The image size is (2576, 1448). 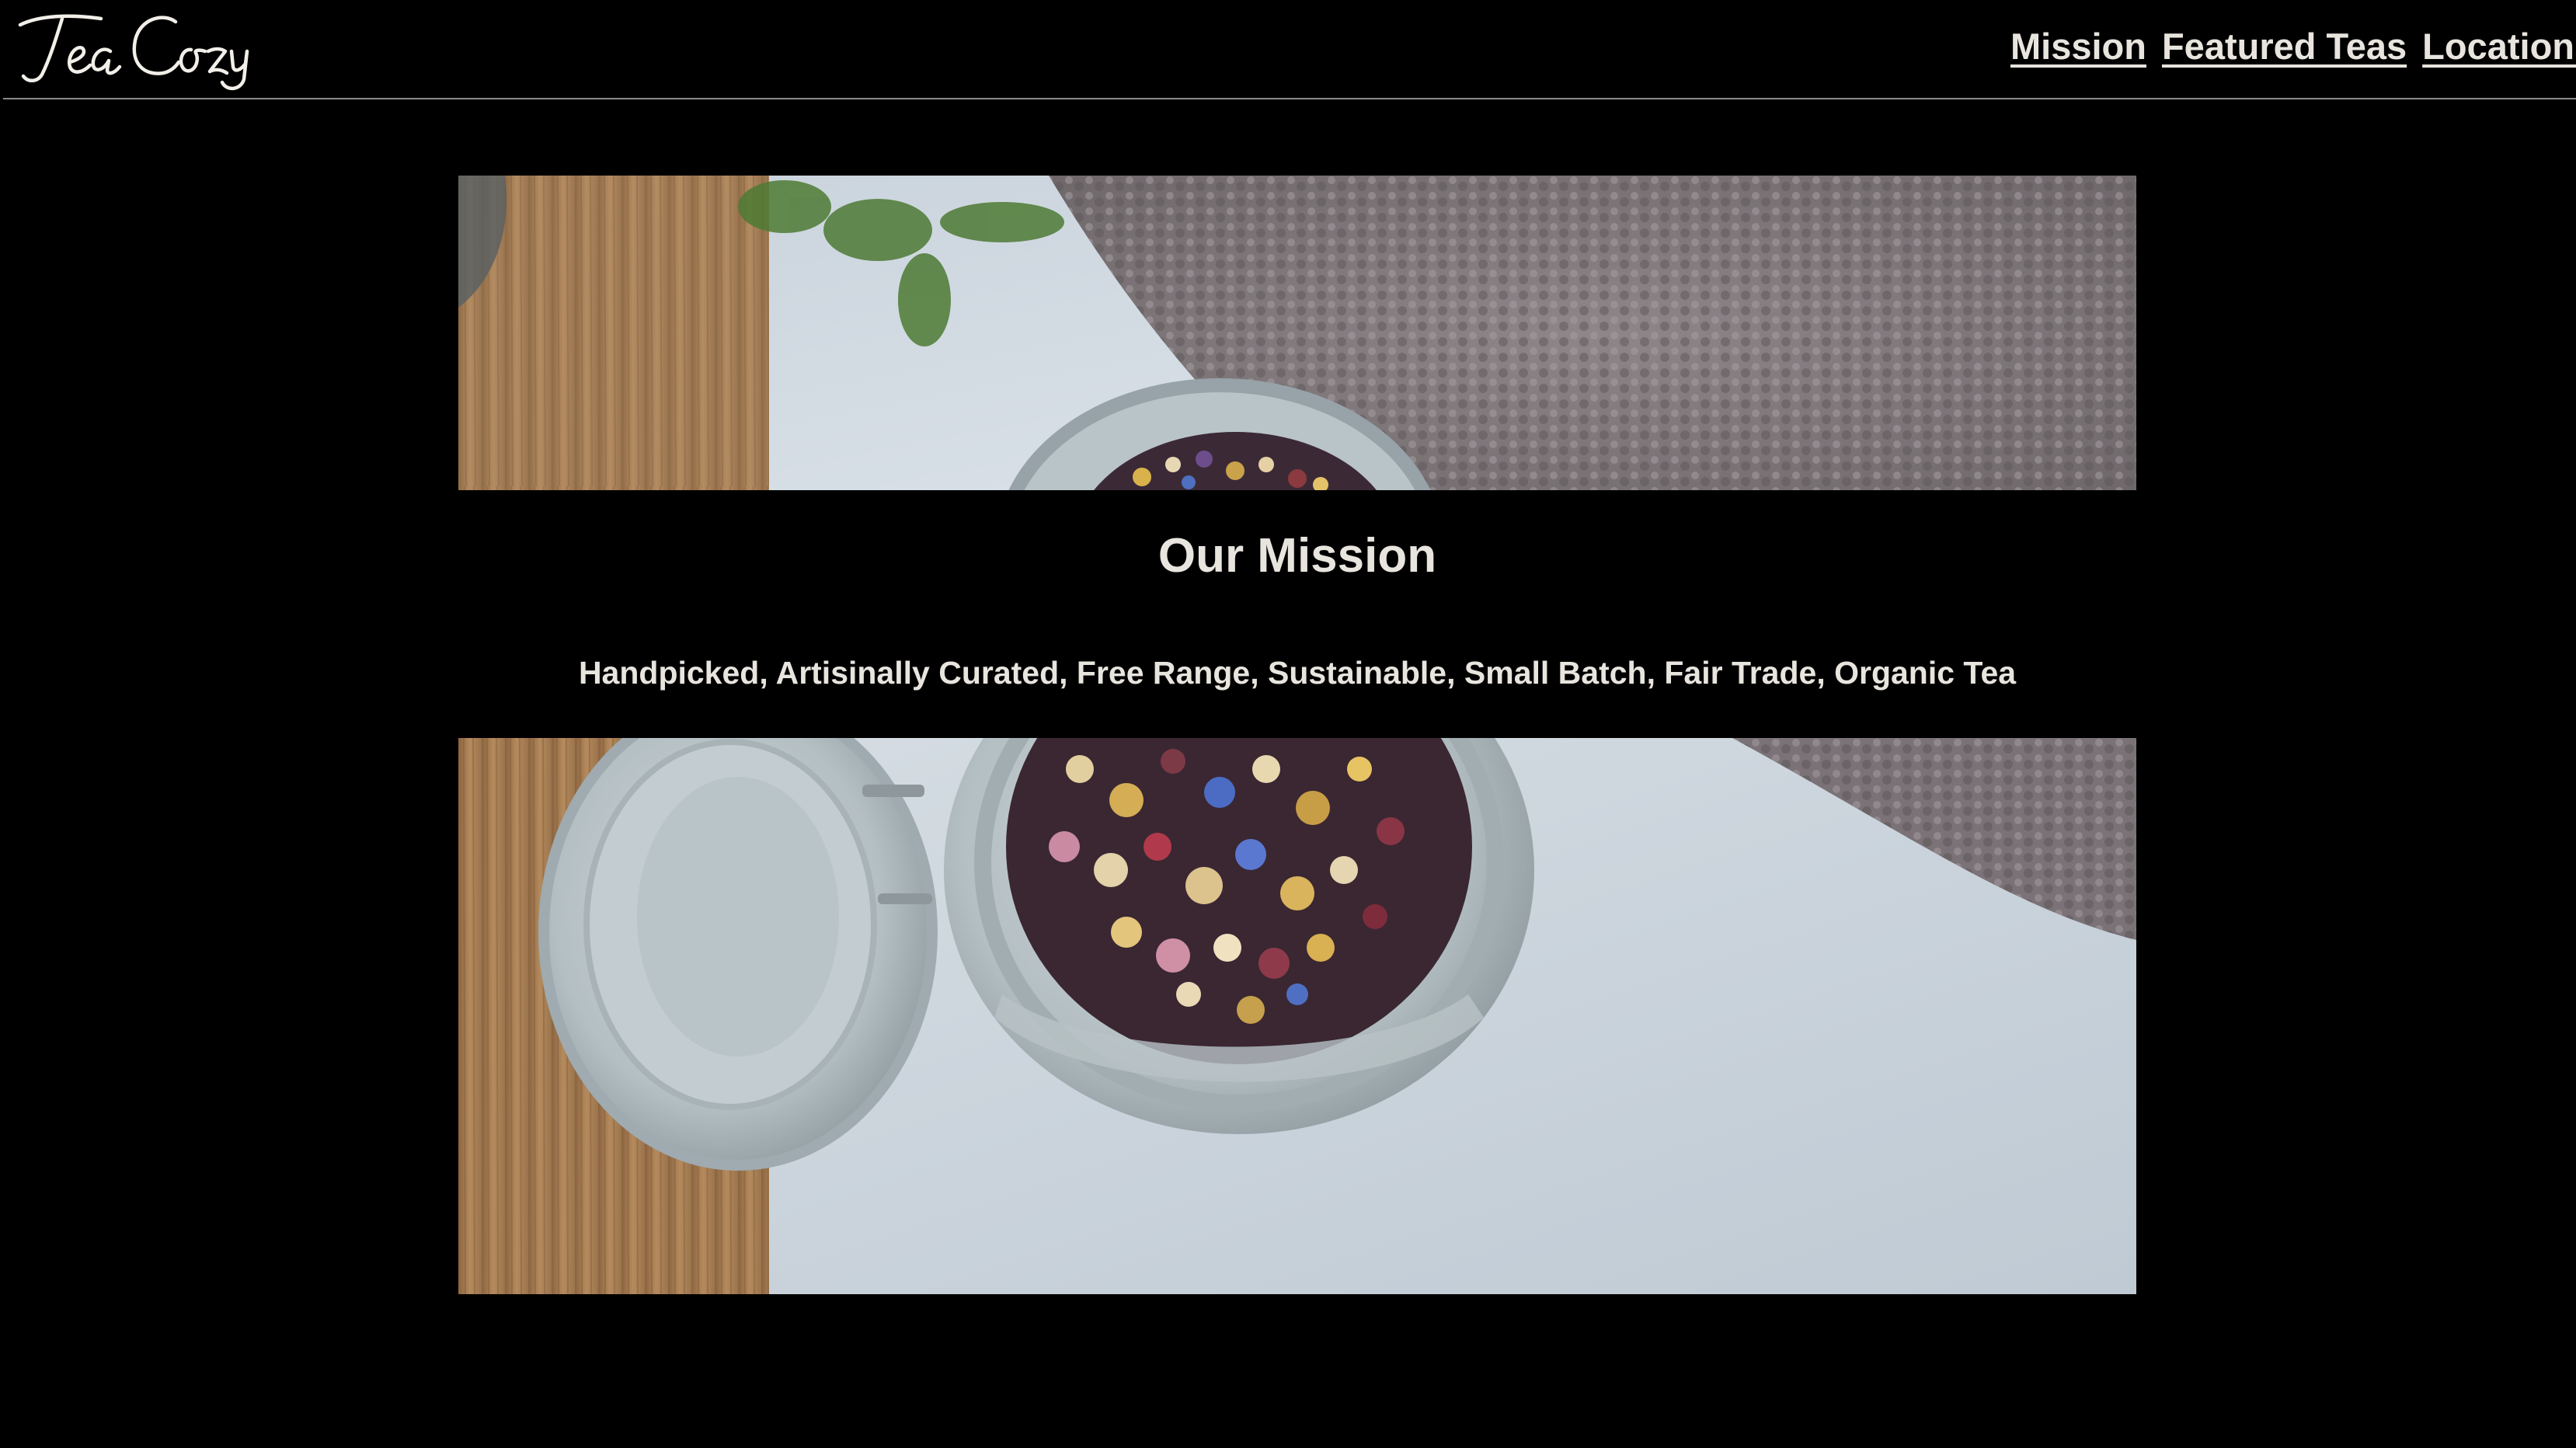 I want to click on site-header: Mission Featured Teas Locations, so click(x=1288, y=49).